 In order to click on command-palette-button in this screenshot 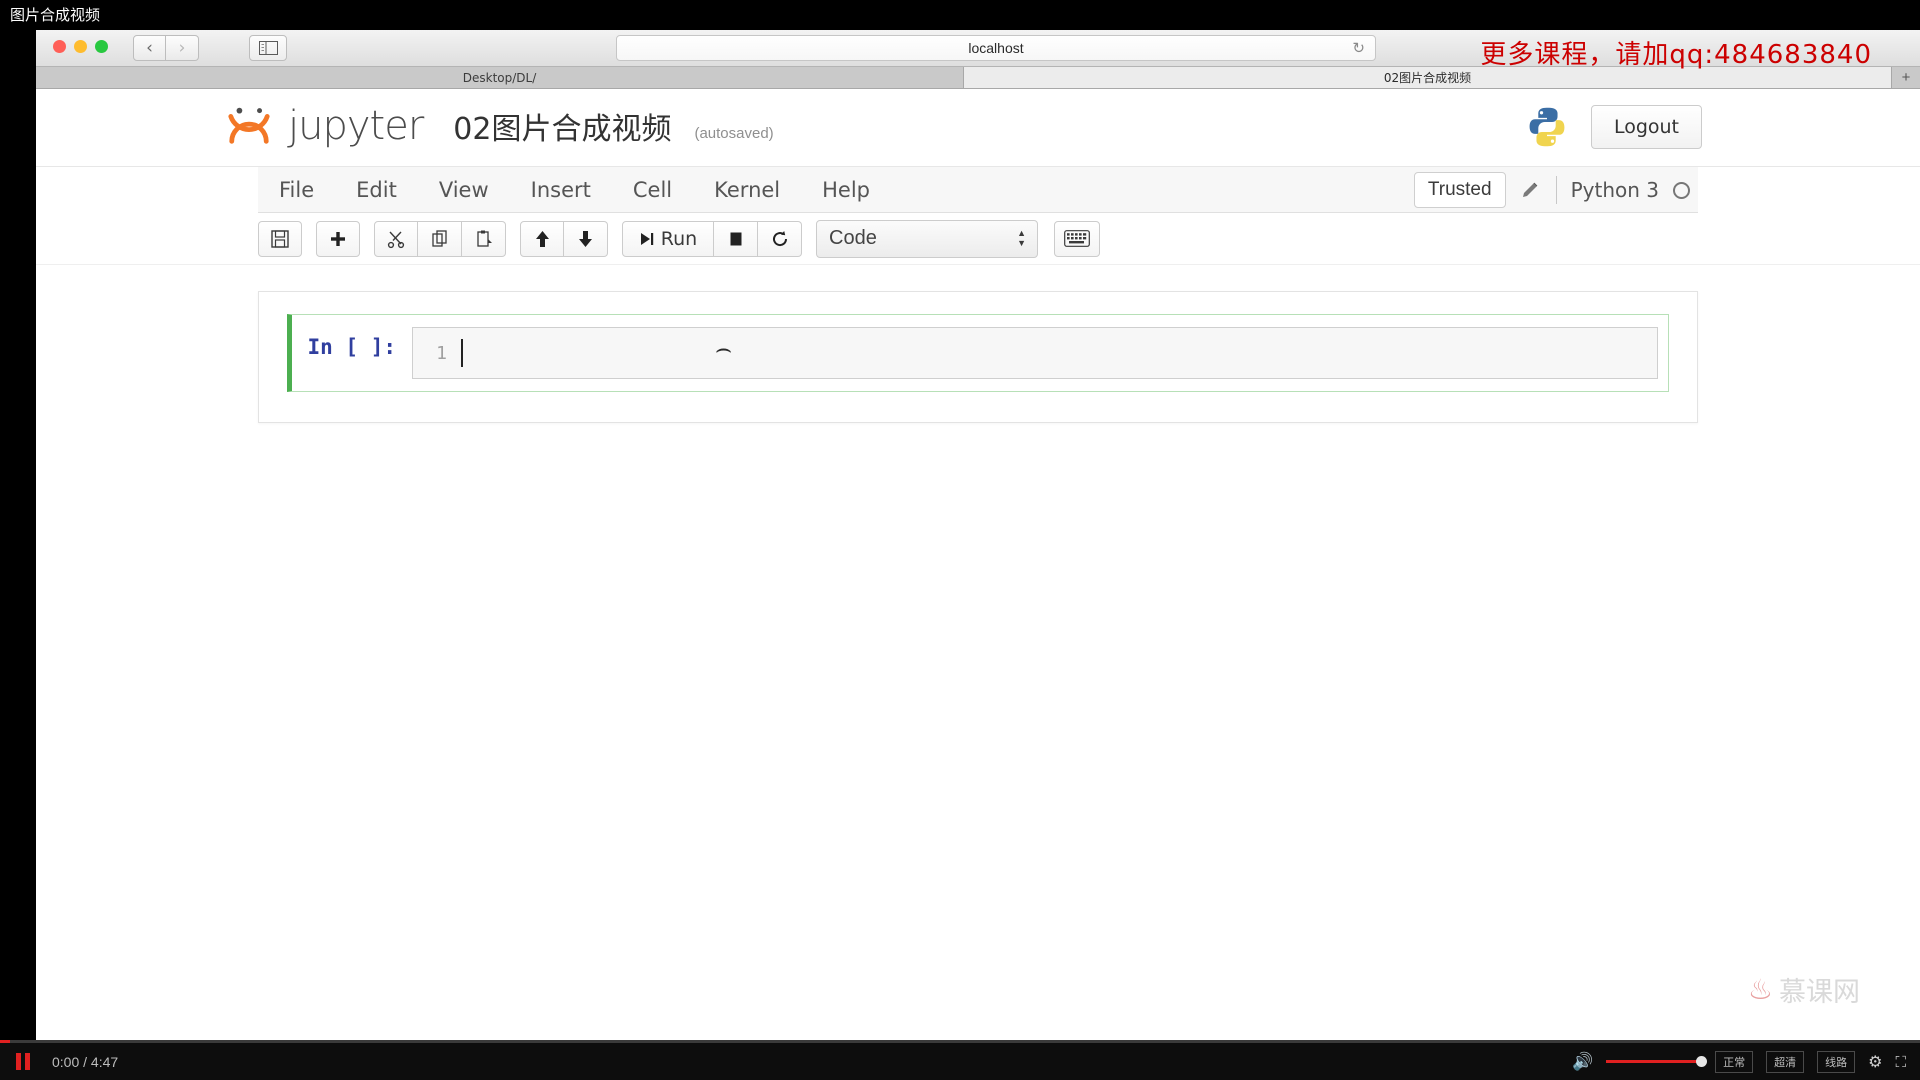, I will do `click(1077, 238)`.